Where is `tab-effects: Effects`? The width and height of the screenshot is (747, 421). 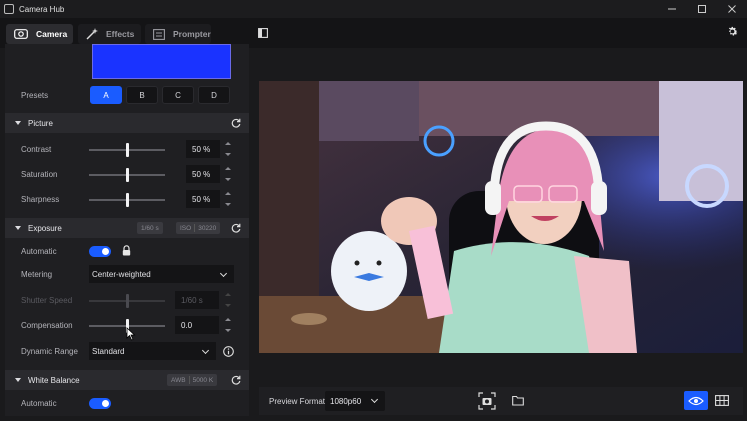
tab-effects: Effects is located at coordinates (109, 34).